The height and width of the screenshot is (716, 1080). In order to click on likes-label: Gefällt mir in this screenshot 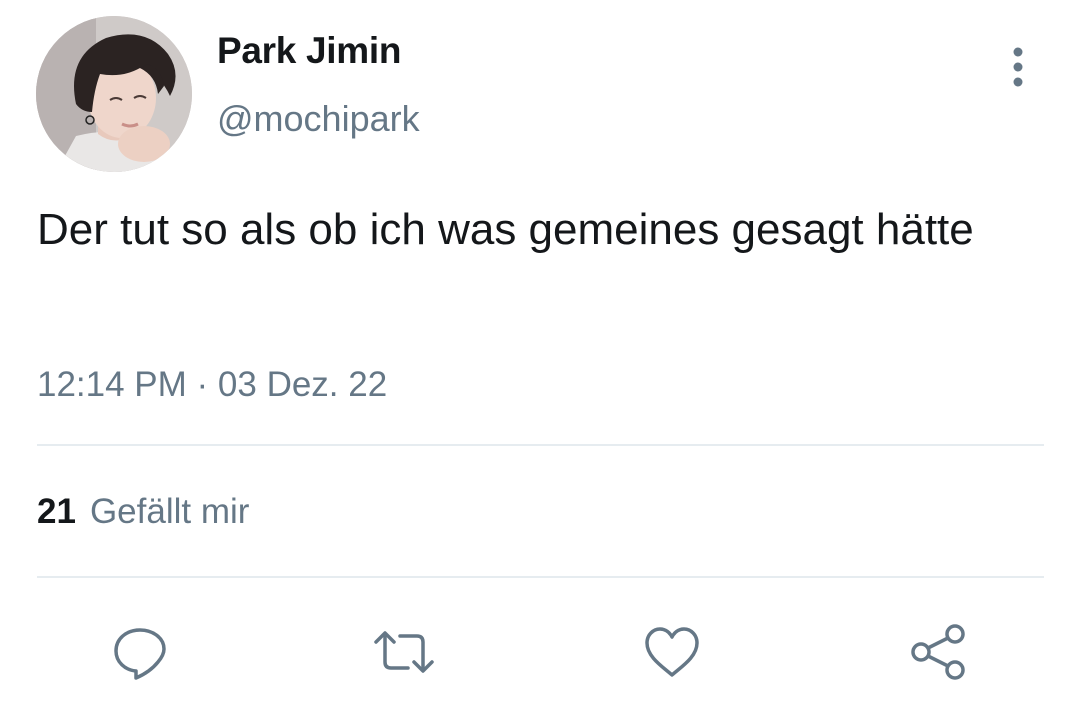, I will do `click(169, 511)`.